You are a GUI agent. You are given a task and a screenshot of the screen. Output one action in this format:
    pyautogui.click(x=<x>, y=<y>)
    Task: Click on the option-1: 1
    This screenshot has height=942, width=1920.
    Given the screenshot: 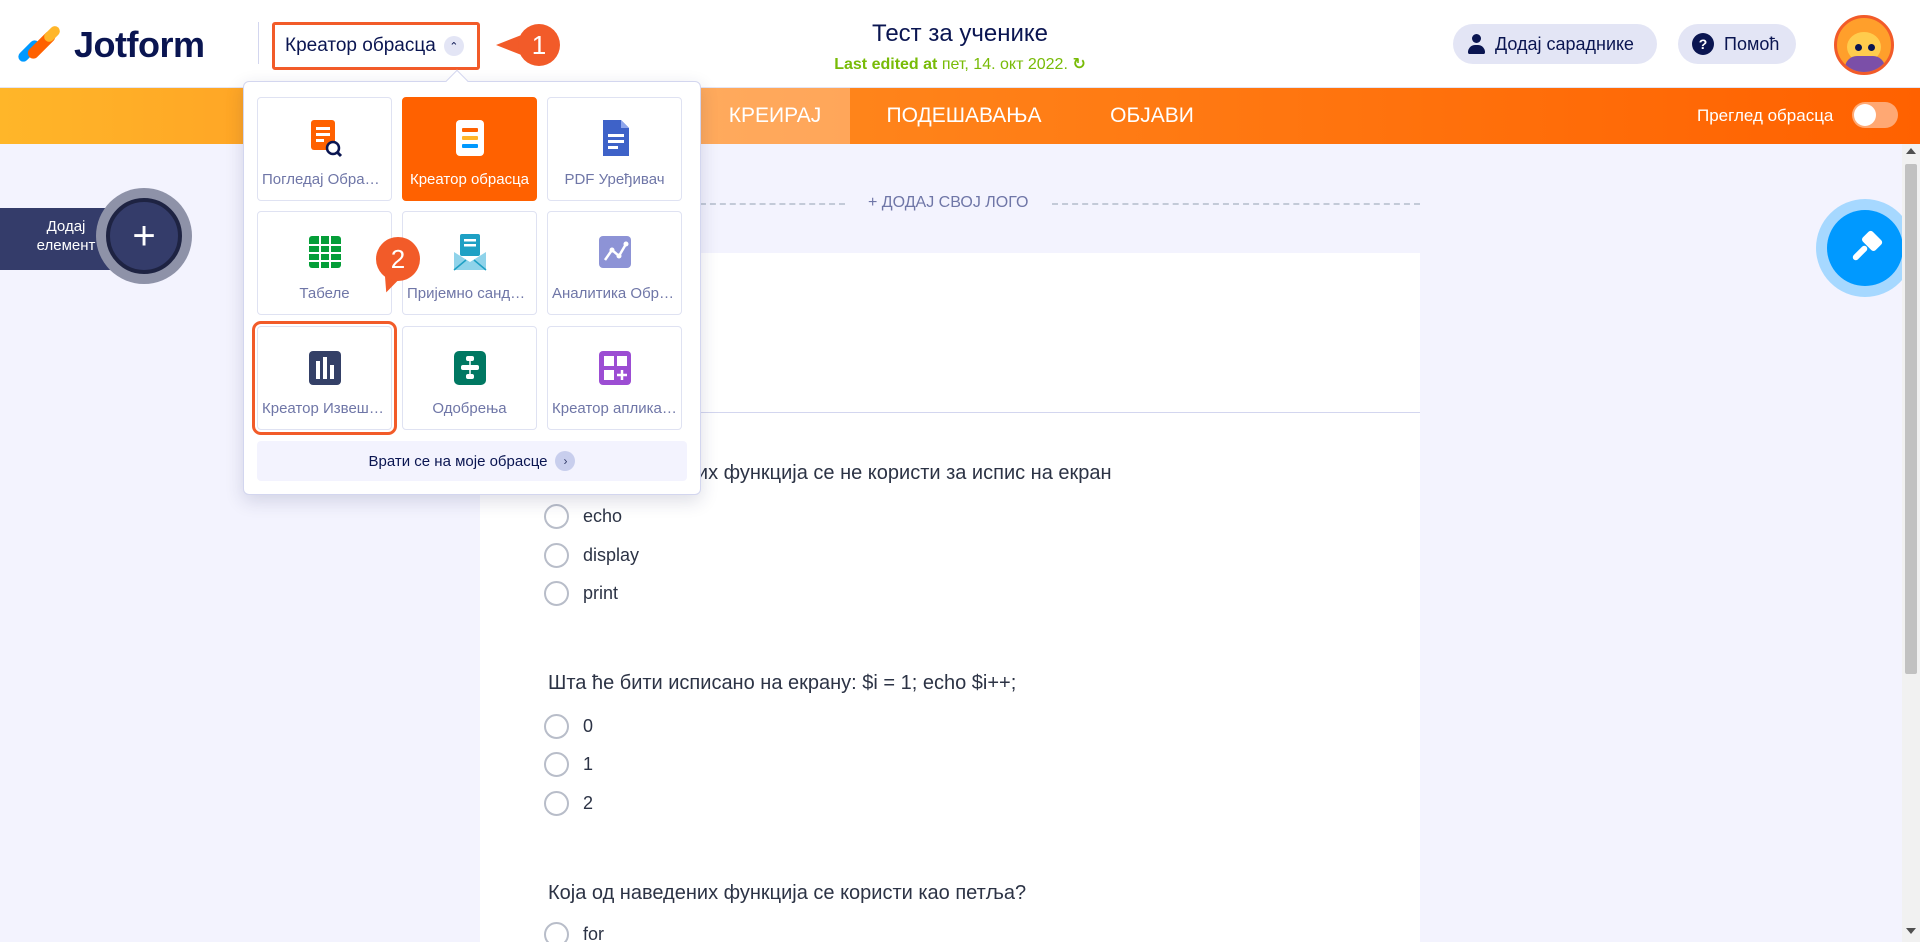 What is the action you would take?
    pyautogui.click(x=568, y=764)
    